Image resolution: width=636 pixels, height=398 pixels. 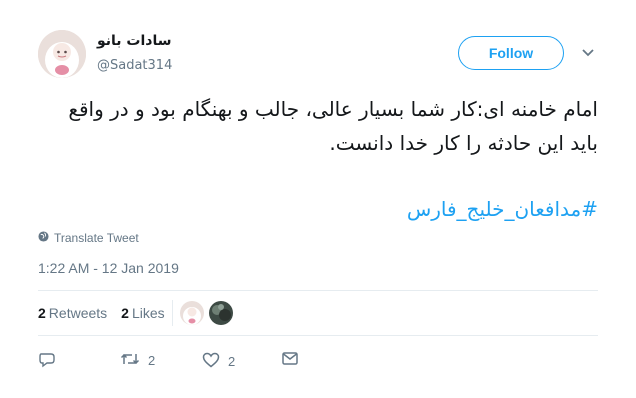 I want to click on avatar, so click(x=62, y=54).